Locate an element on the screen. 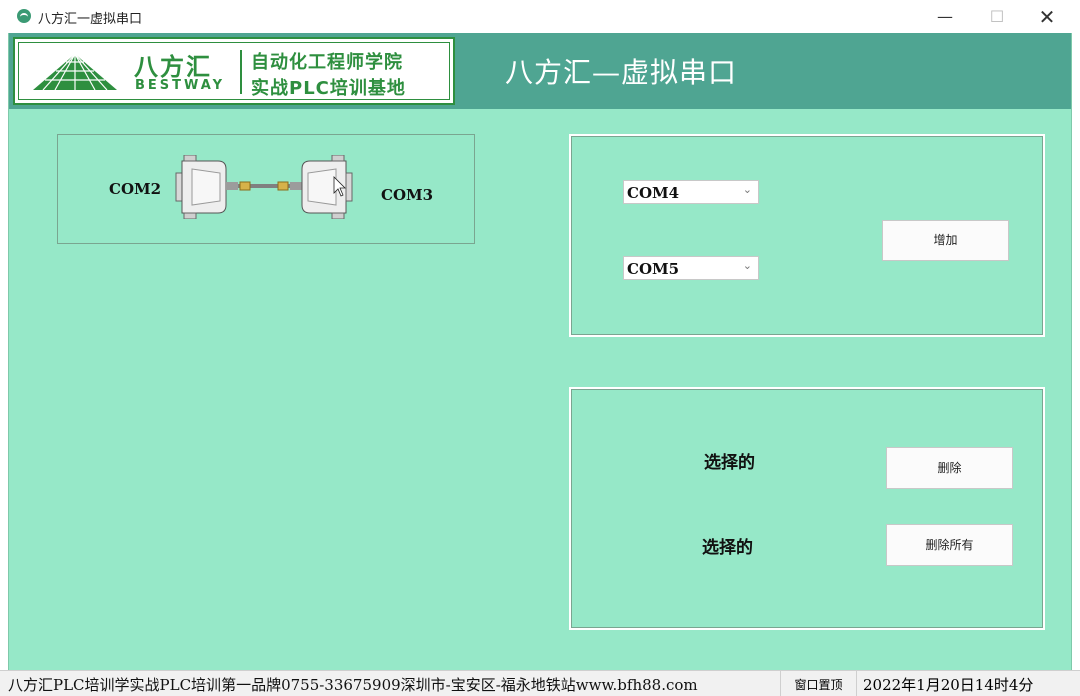 This screenshot has width=1080, height=696. delete-button: 删除 is located at coordinates (949, 468).